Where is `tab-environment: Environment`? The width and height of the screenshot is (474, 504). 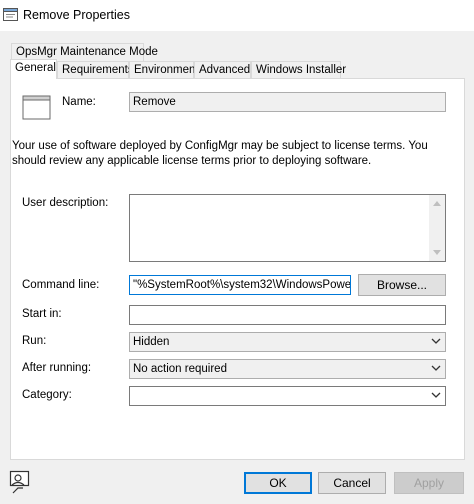 tab-environment: Environment is located at coordinates (164, 70).